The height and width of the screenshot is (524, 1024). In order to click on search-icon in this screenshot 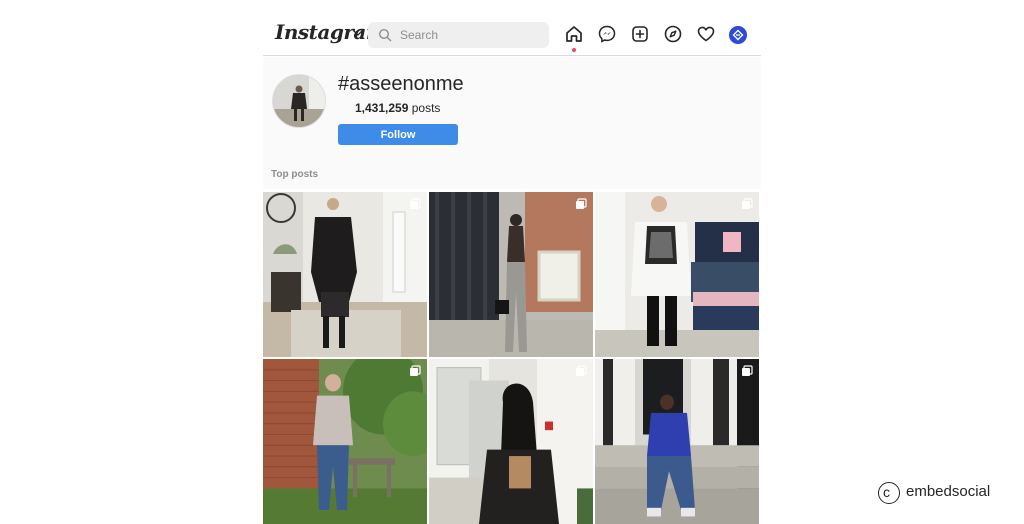, I will do `click(385, 35)`.